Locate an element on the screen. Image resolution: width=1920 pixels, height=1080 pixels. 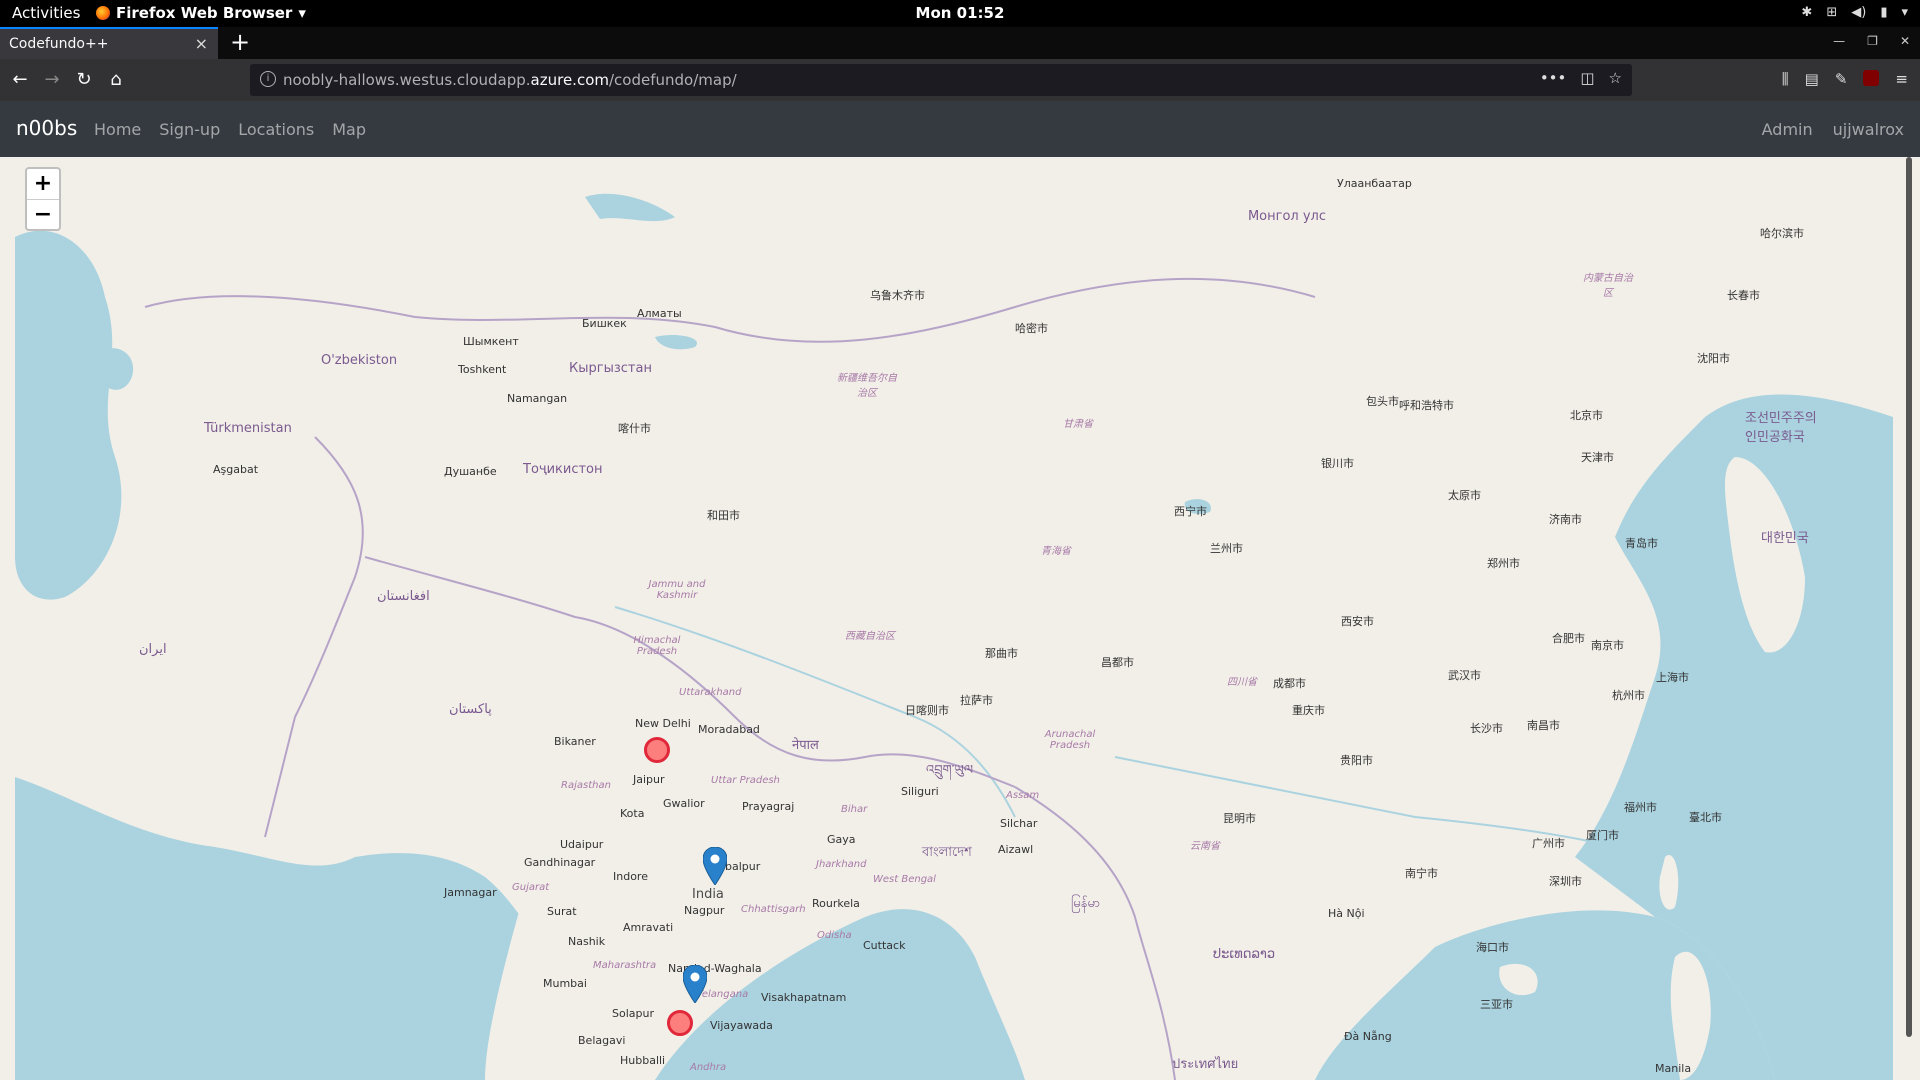
place-label: 深圳市 is located at coordinates (1565, 881).